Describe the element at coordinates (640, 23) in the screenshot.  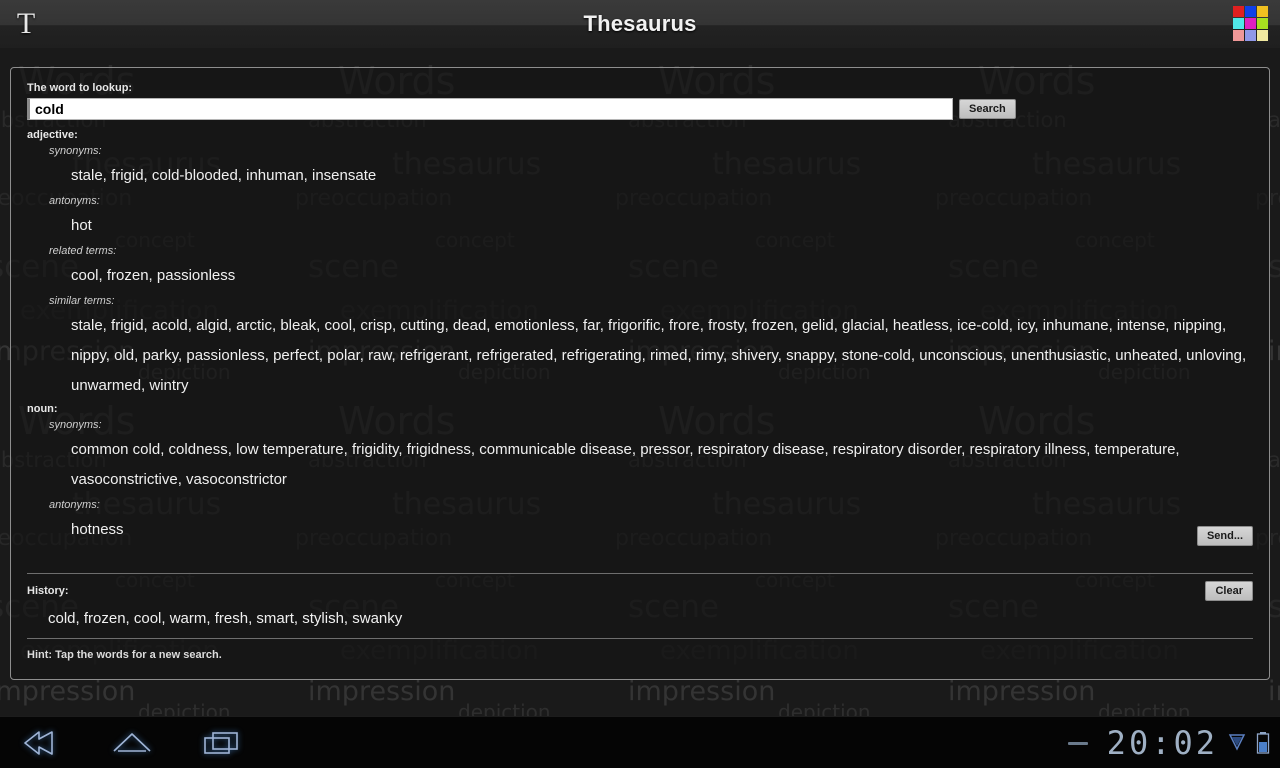
I see `page-title: Thesaurus` at that location.